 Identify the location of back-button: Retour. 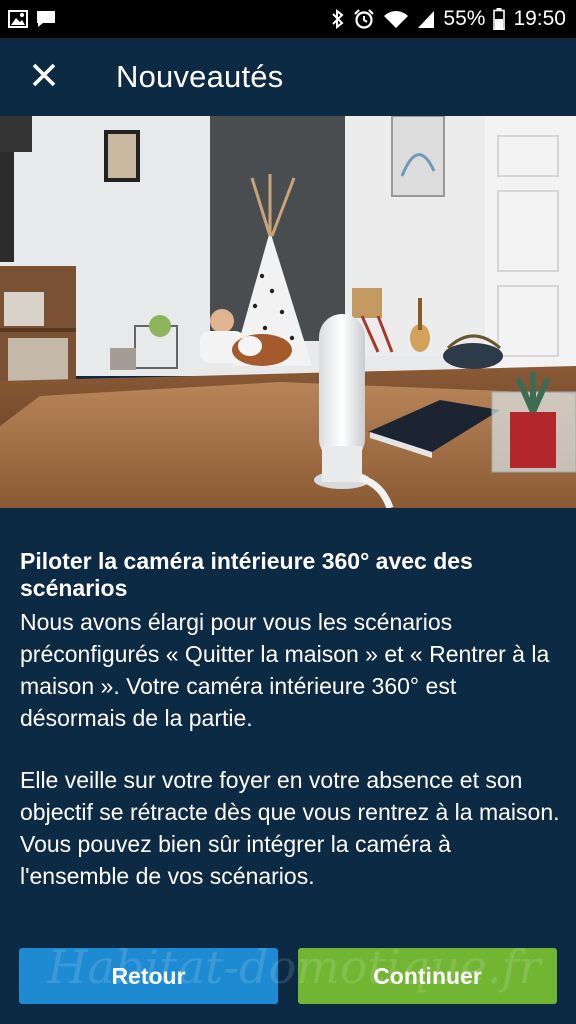
(148, 976).